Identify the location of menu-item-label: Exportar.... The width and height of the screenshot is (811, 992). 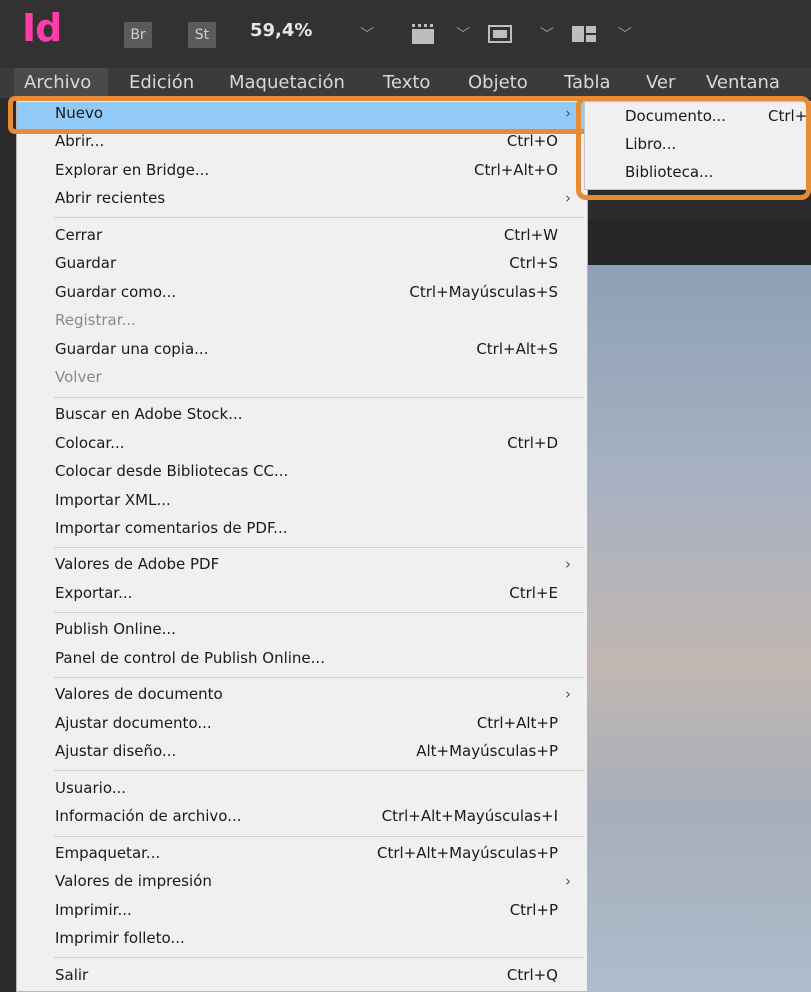
(94, 593).